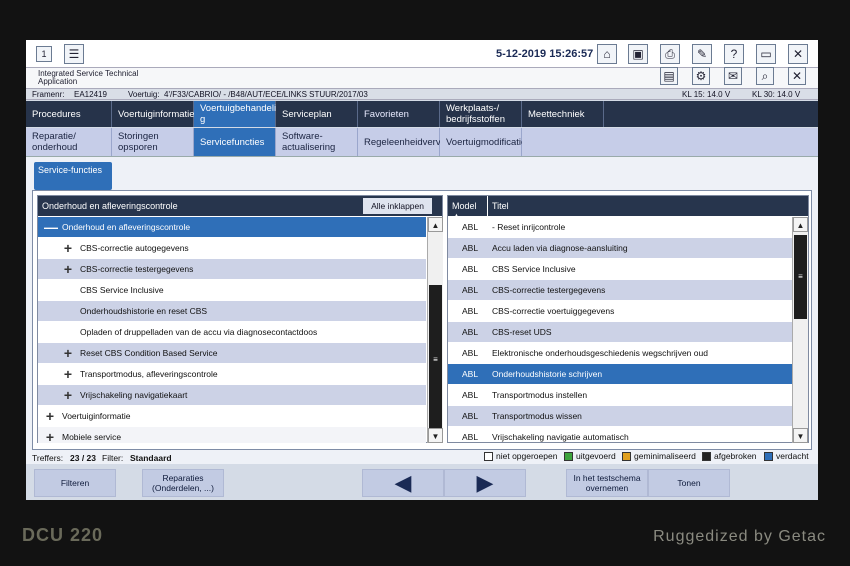  I want to click on tree-row-label: CBS-correctie autogegevens, so click(134, 248).